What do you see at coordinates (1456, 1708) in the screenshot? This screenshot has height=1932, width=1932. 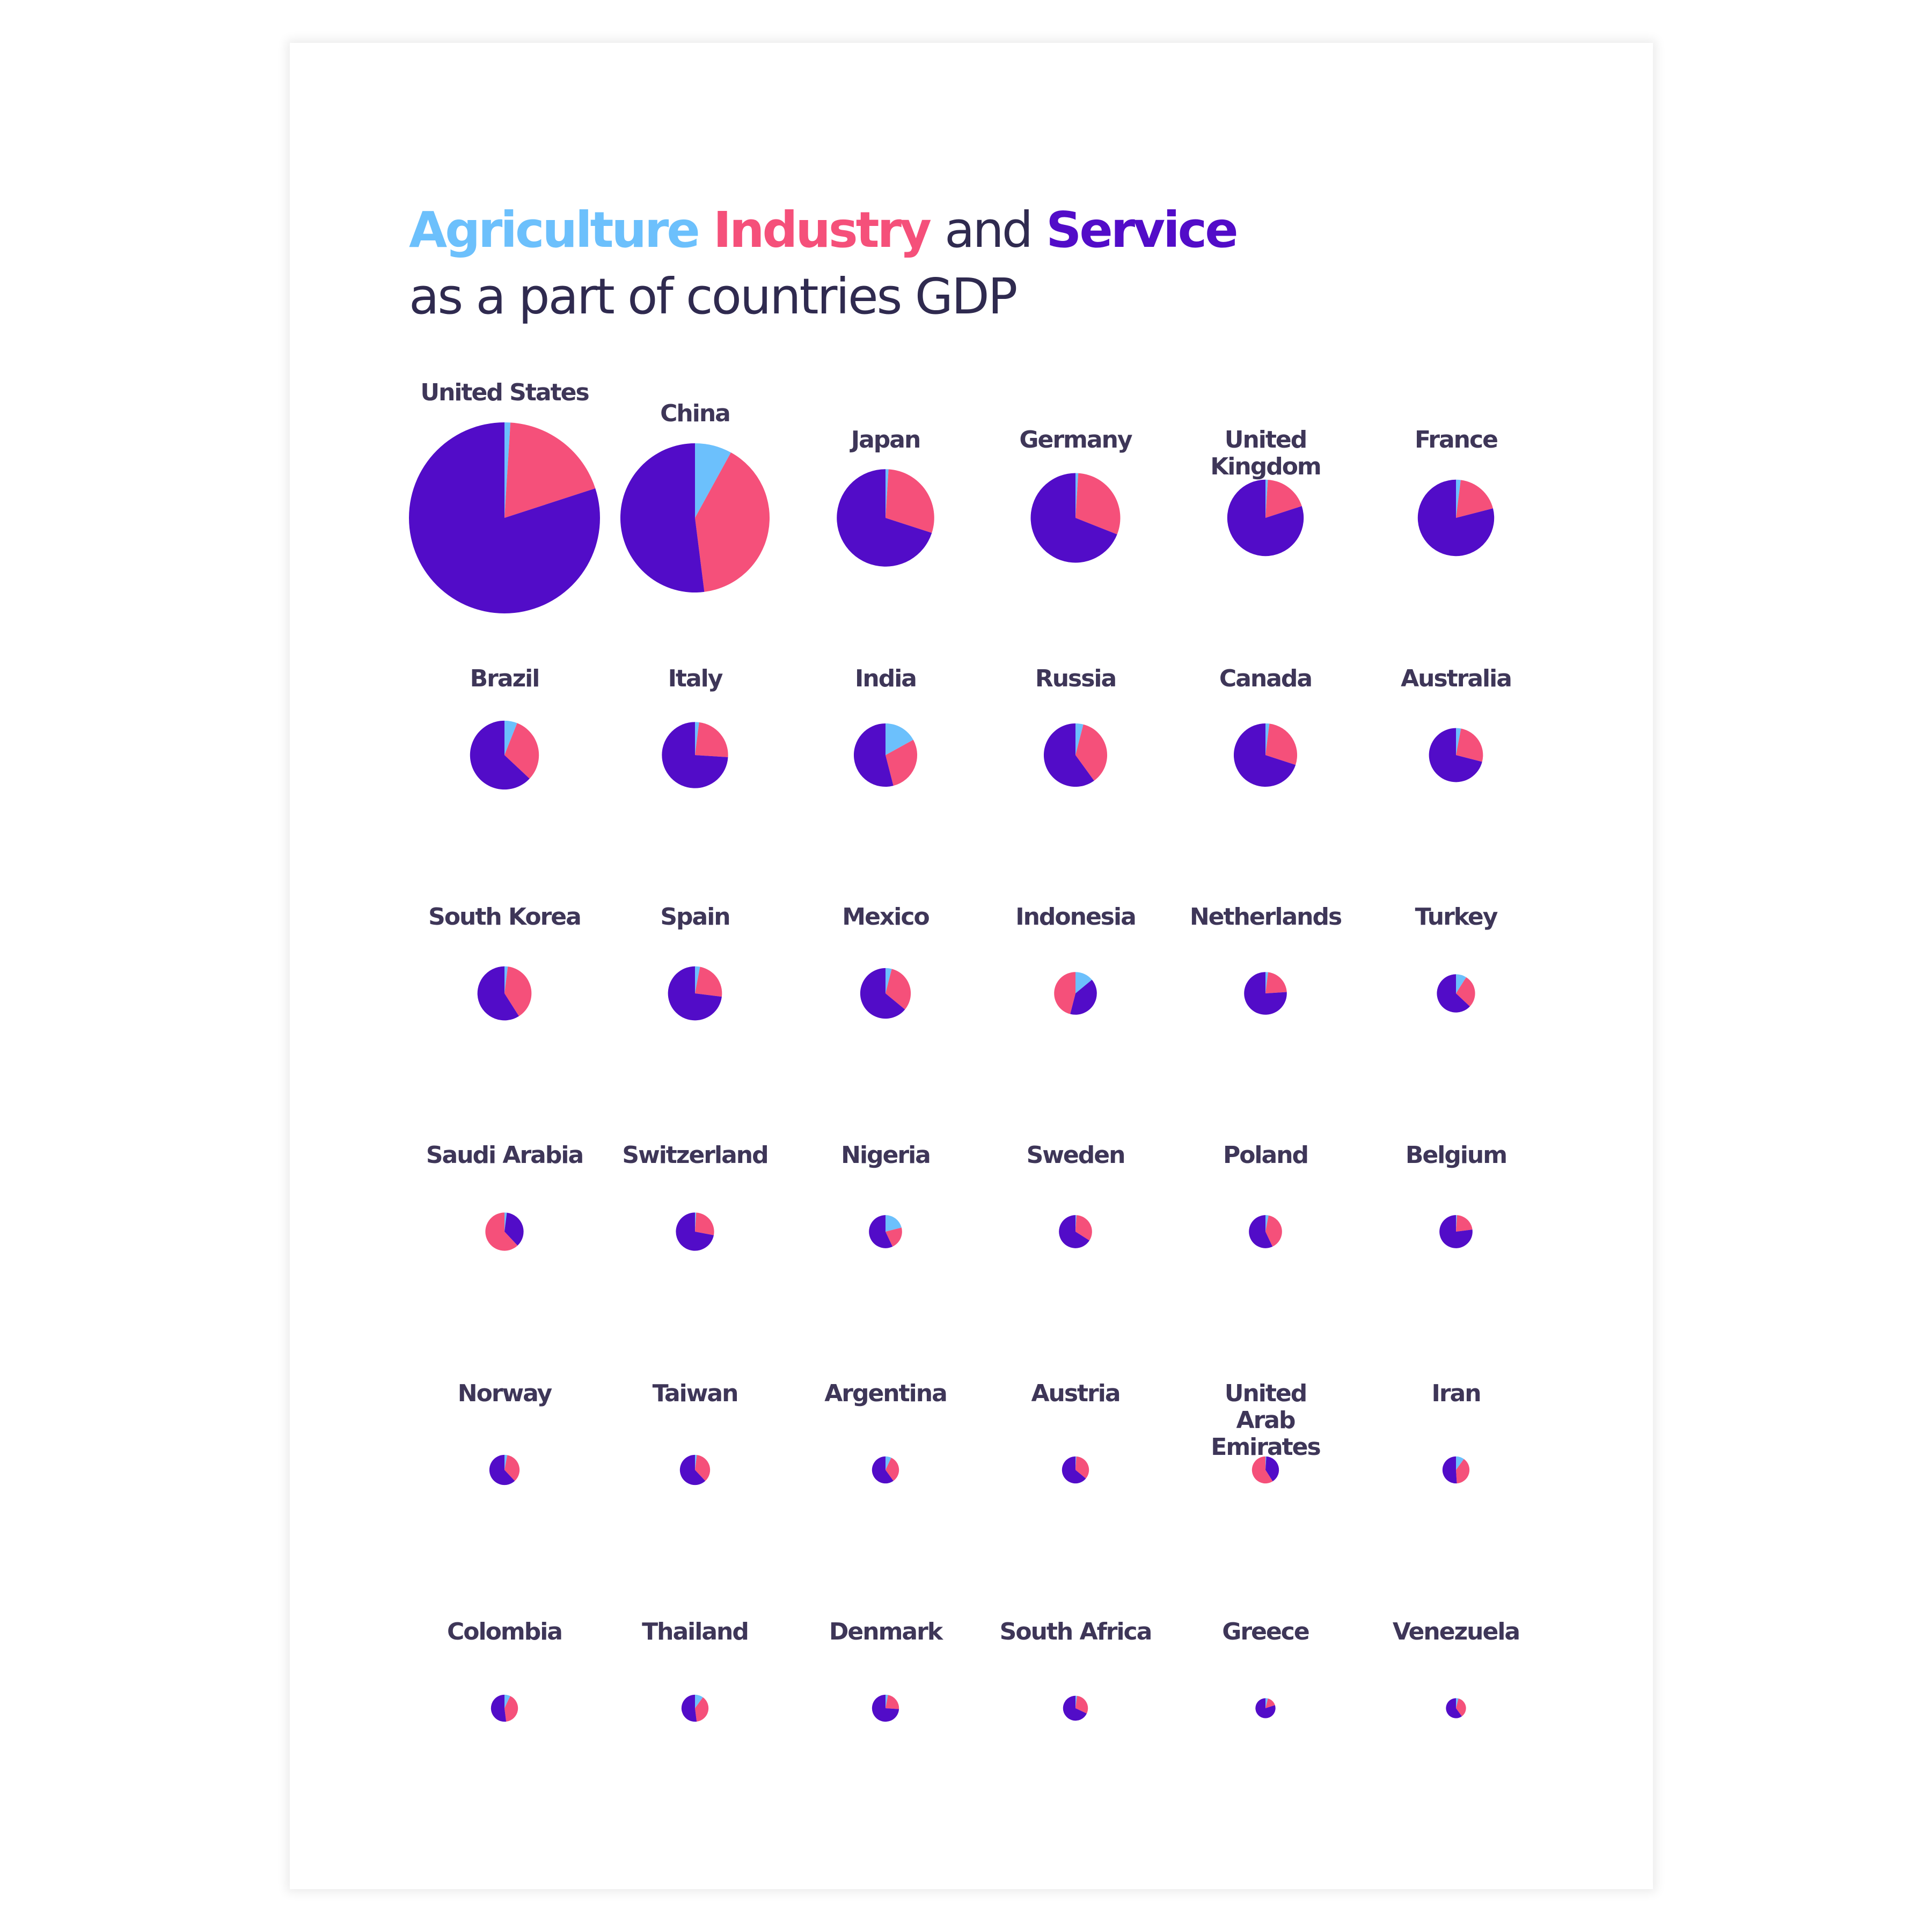 I see `pie-venezuela` at bounding box center [1456, 1708].